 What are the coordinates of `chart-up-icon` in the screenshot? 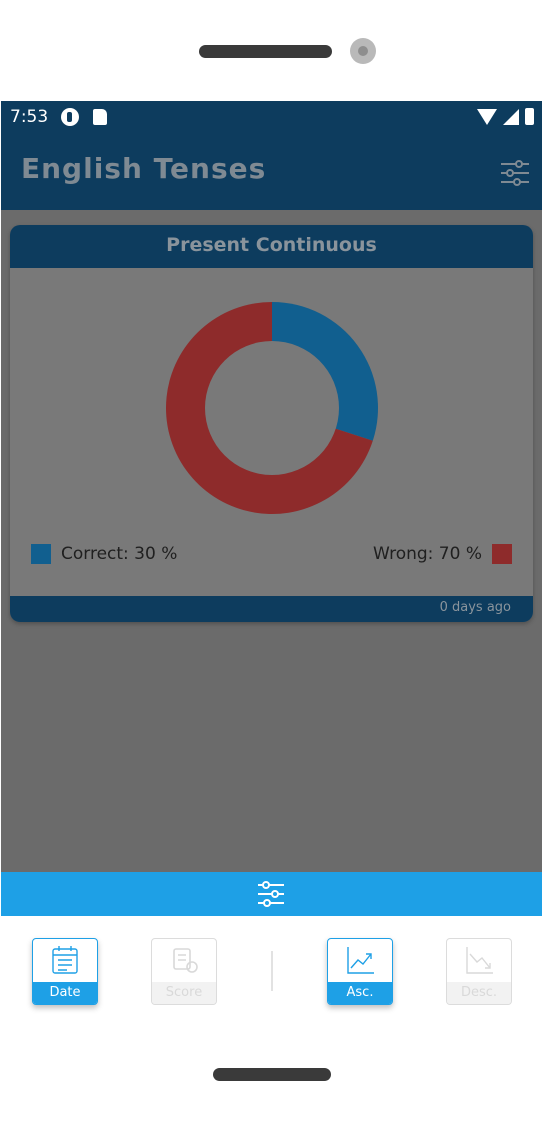 It's located at (360, 960).